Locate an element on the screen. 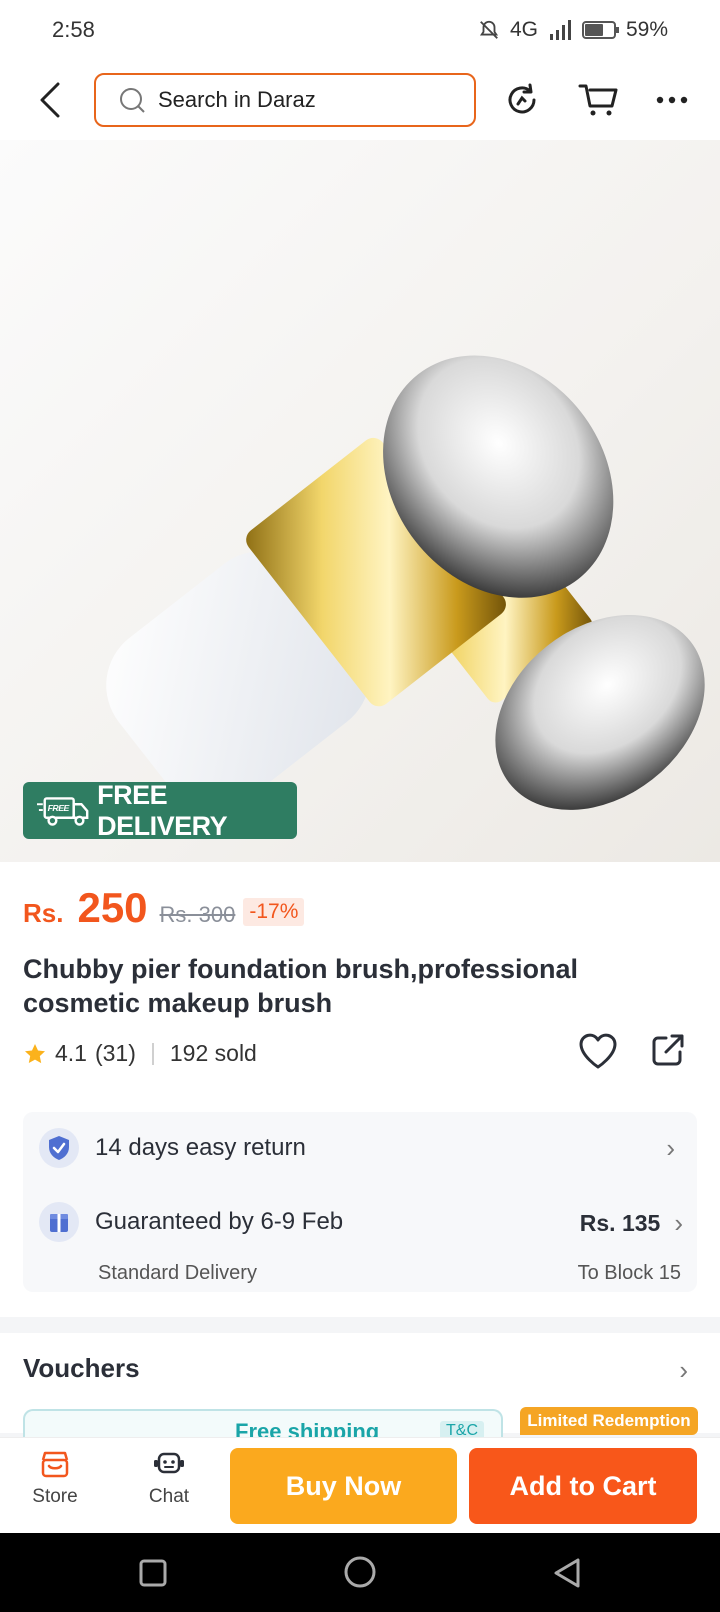 This screenshot has height=1612, width=720. signal-icon is located at coordinates (560, 30).